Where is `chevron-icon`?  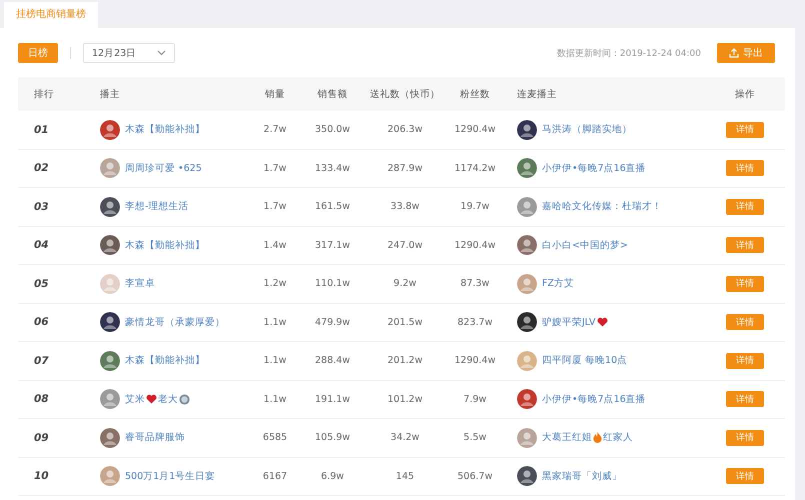
chevron-icon is located at coordinates (161, 53).